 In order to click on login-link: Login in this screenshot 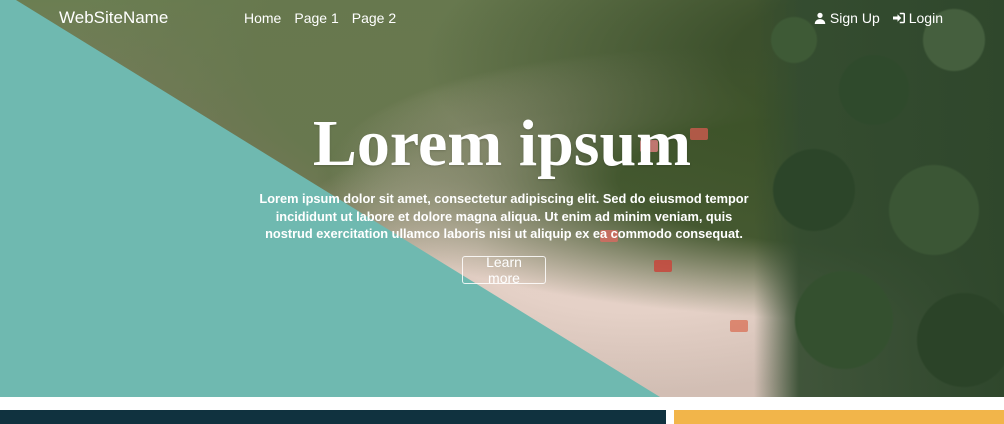, I will do `click(917, 18)`.